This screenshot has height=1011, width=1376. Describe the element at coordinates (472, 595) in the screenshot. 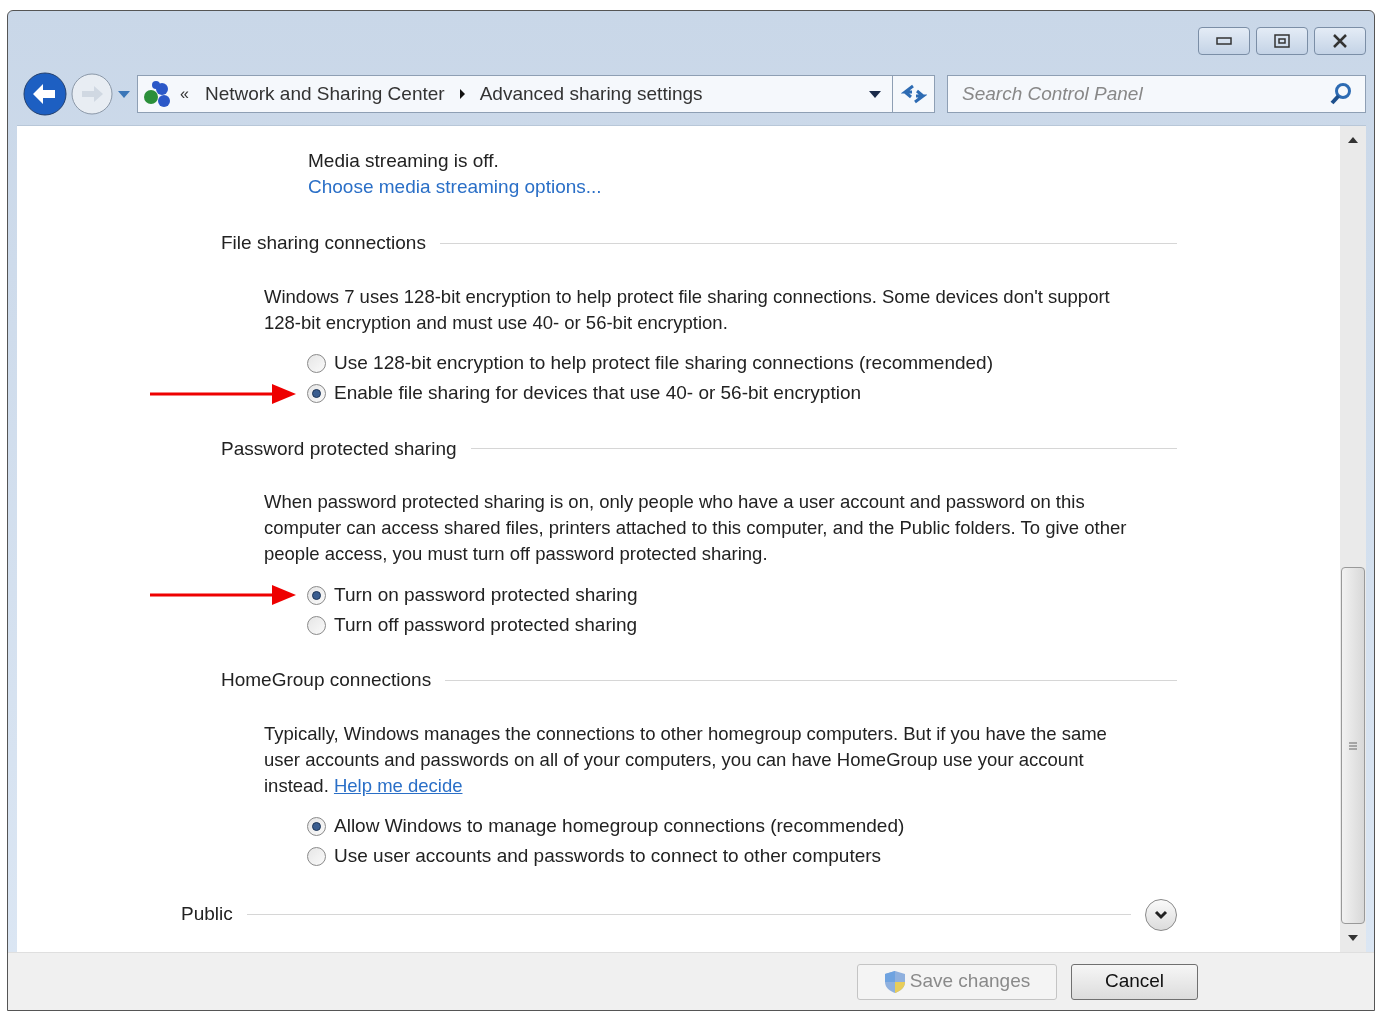

I see `radio-option: Turn on password protected sharing` at that location.